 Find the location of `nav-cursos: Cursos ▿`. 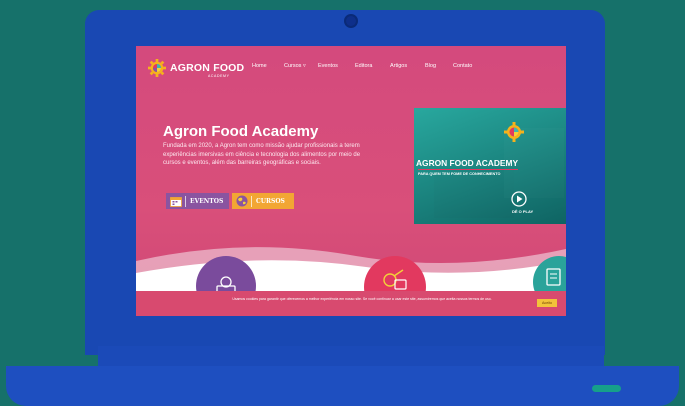

nav-cursos: Cursos ▿ is located at coordinates (295, 66).